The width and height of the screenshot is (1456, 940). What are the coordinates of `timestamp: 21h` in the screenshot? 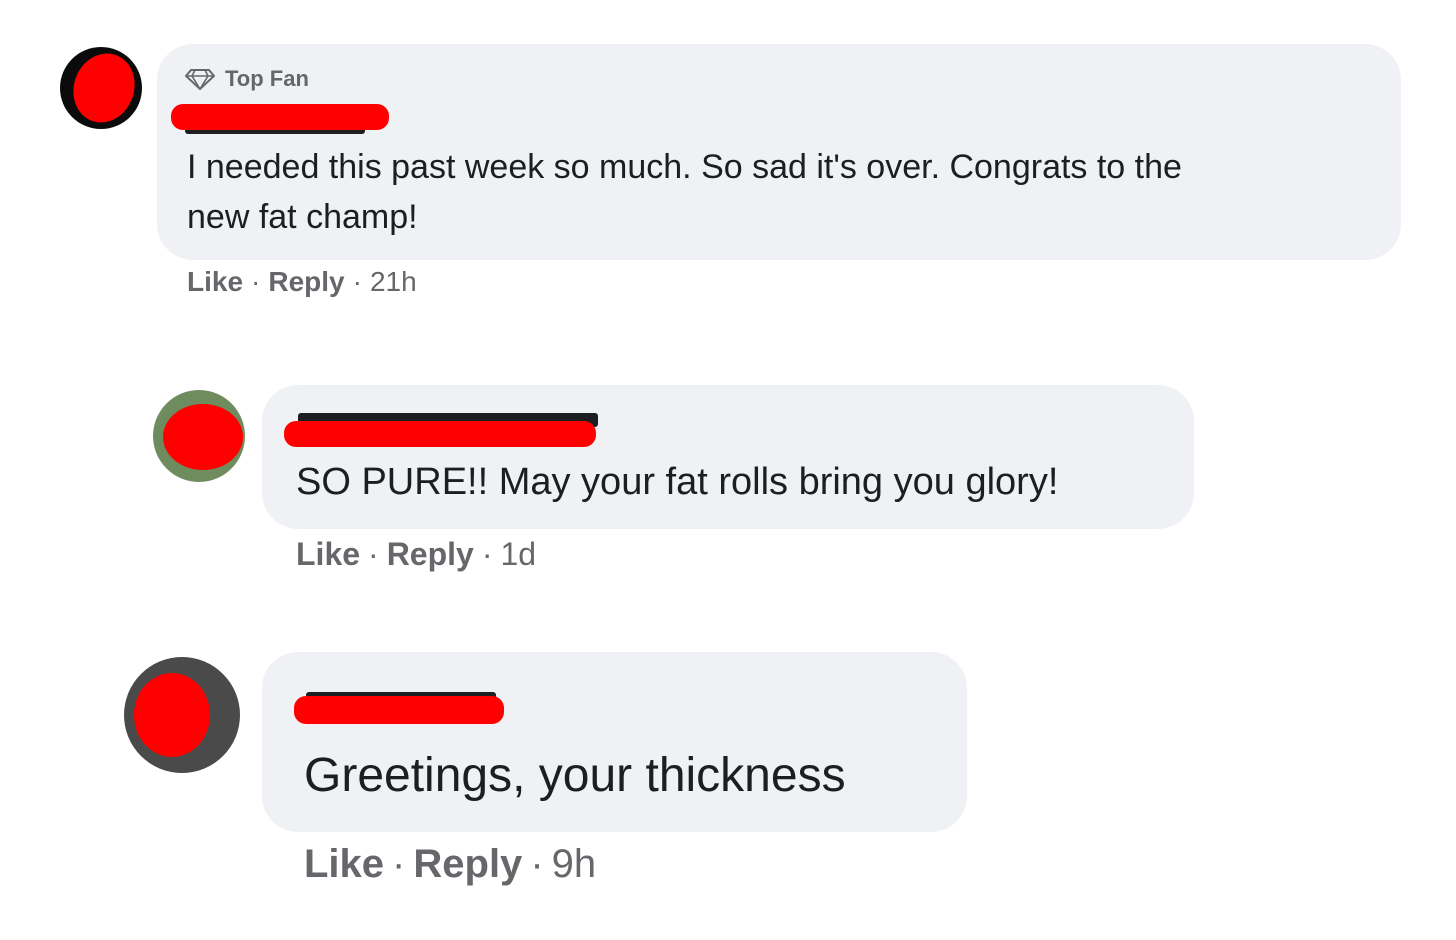 It's located at (393, 282).